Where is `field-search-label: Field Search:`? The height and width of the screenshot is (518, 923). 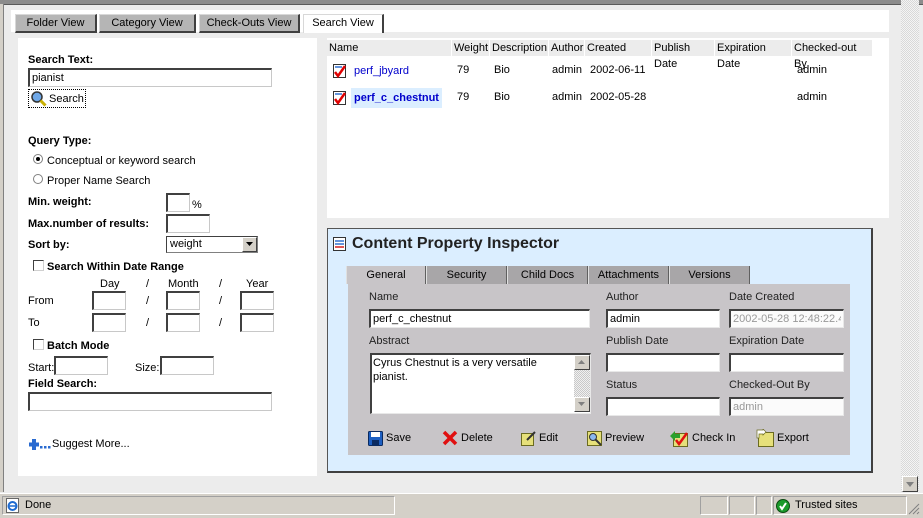 field-search-label: Field Search: is located at coordinates (63, 384).